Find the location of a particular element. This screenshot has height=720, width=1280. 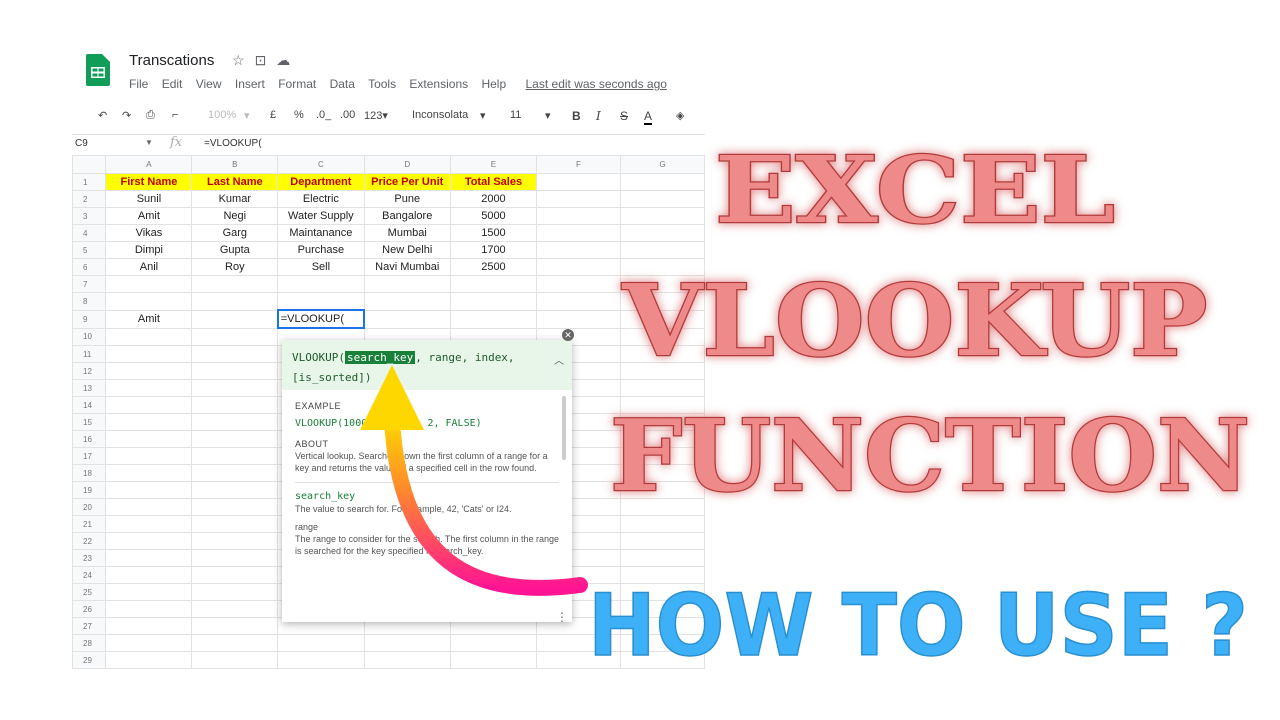

header-cell: Price Per Unit is located at coordinates (407, 182).